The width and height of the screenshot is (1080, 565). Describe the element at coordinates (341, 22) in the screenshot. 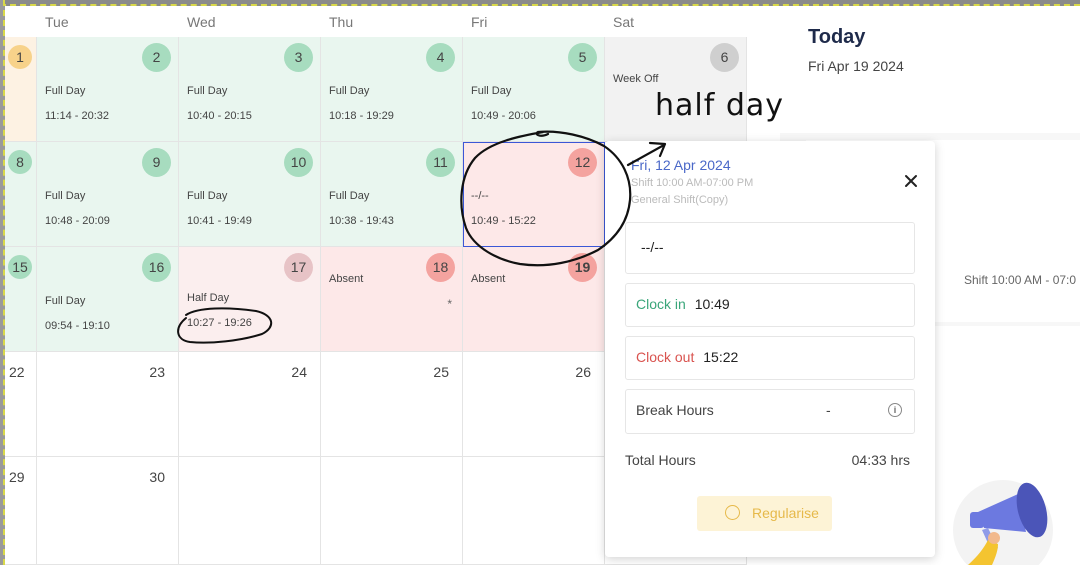

I see `weekday-header-thu: Thu` at that location.